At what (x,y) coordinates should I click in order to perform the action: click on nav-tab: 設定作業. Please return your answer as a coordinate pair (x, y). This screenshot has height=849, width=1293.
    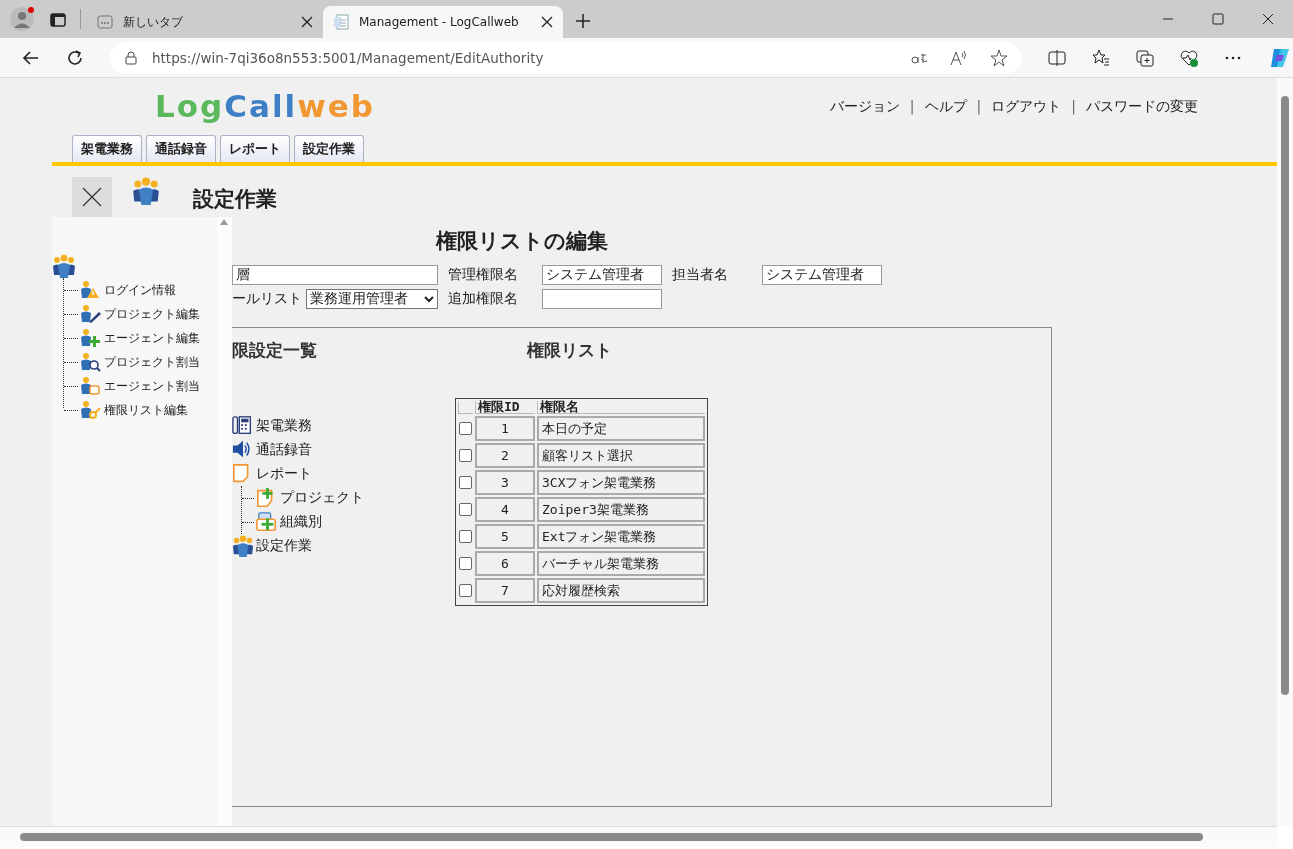
    Looking at the image, I should click on (329, 148).